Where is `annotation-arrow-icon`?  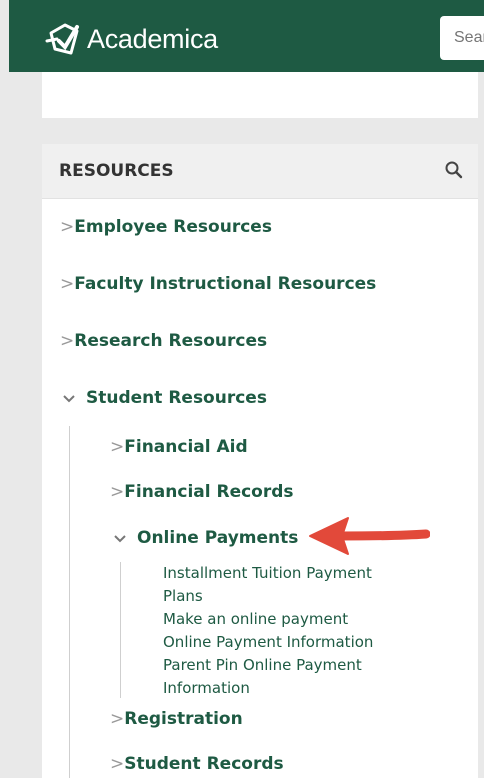 annotation-arrow-icon is located at coordinates (369, 536).